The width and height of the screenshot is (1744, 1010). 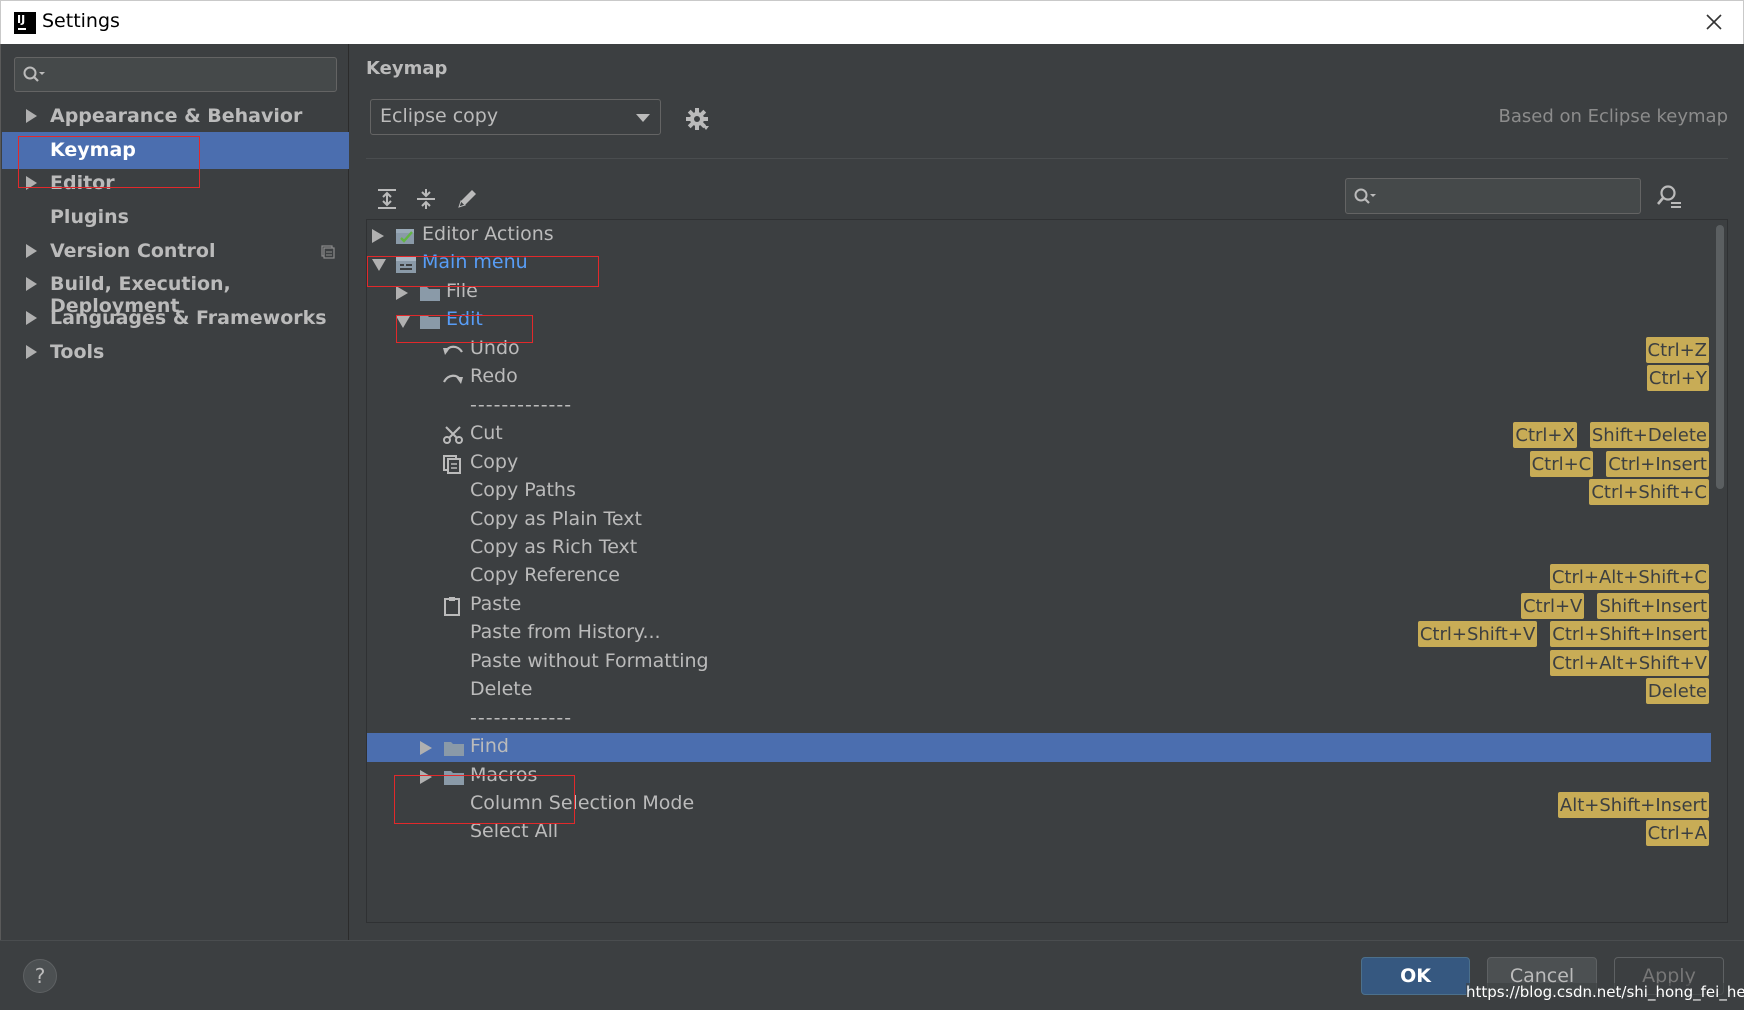 I want to click on tree-row-paste-without-formatting: Paste without Formatting Ctrl+Alt+Shift+V, so click(x=1039, y=662).